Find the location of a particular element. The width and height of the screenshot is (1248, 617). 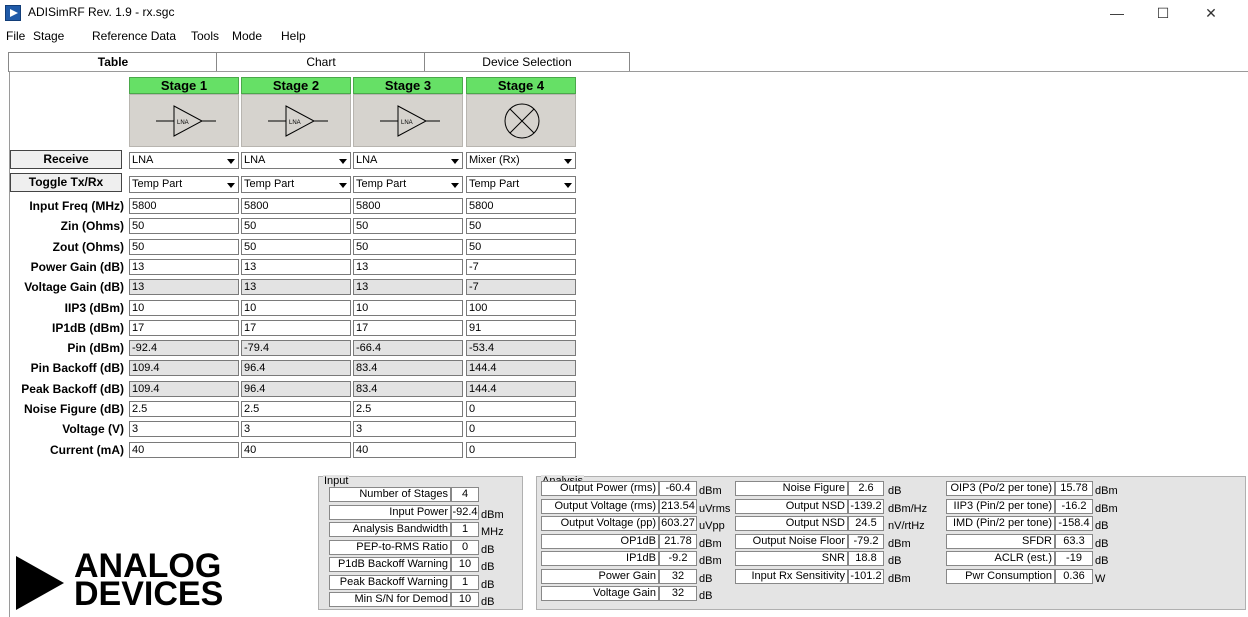

analysis-param-value: -101.2 is located at coordinates (866, 576).